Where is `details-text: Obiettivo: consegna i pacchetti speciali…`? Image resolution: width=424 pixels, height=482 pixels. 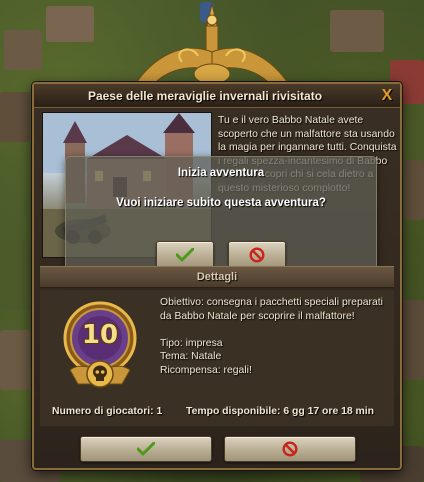 details-text: Obiettivo: consegna i pacchetti speciali… is located at coordinates (275, 337).